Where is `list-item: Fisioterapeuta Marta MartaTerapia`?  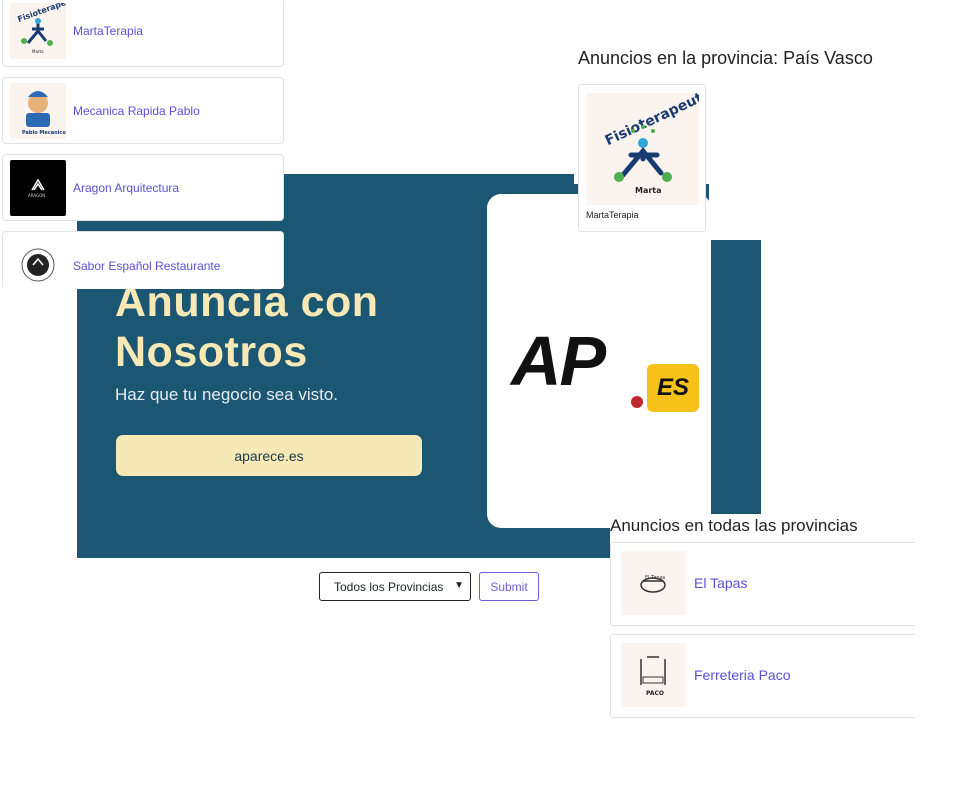
list-item: Fisioterapeuta Marta MartaTerapia is located at coordinates (143, 33).